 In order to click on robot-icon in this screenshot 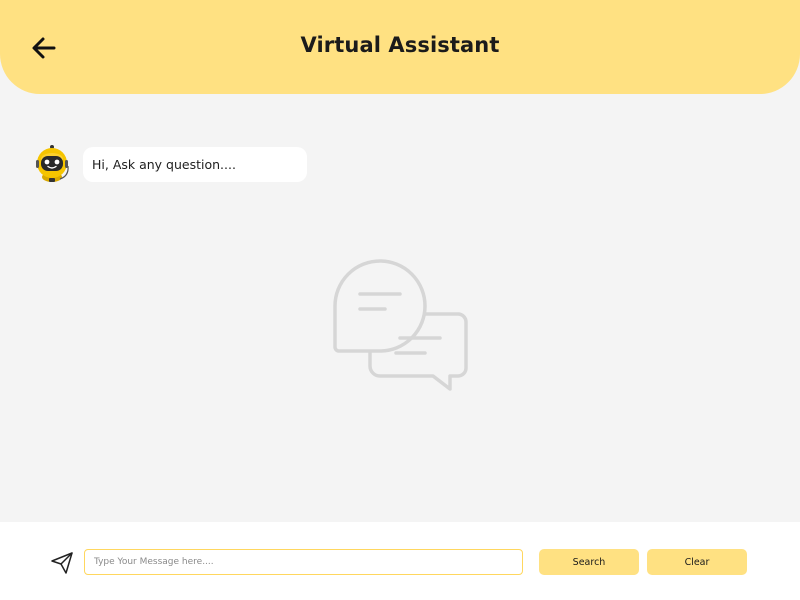, I will do `click(52, 163)`.